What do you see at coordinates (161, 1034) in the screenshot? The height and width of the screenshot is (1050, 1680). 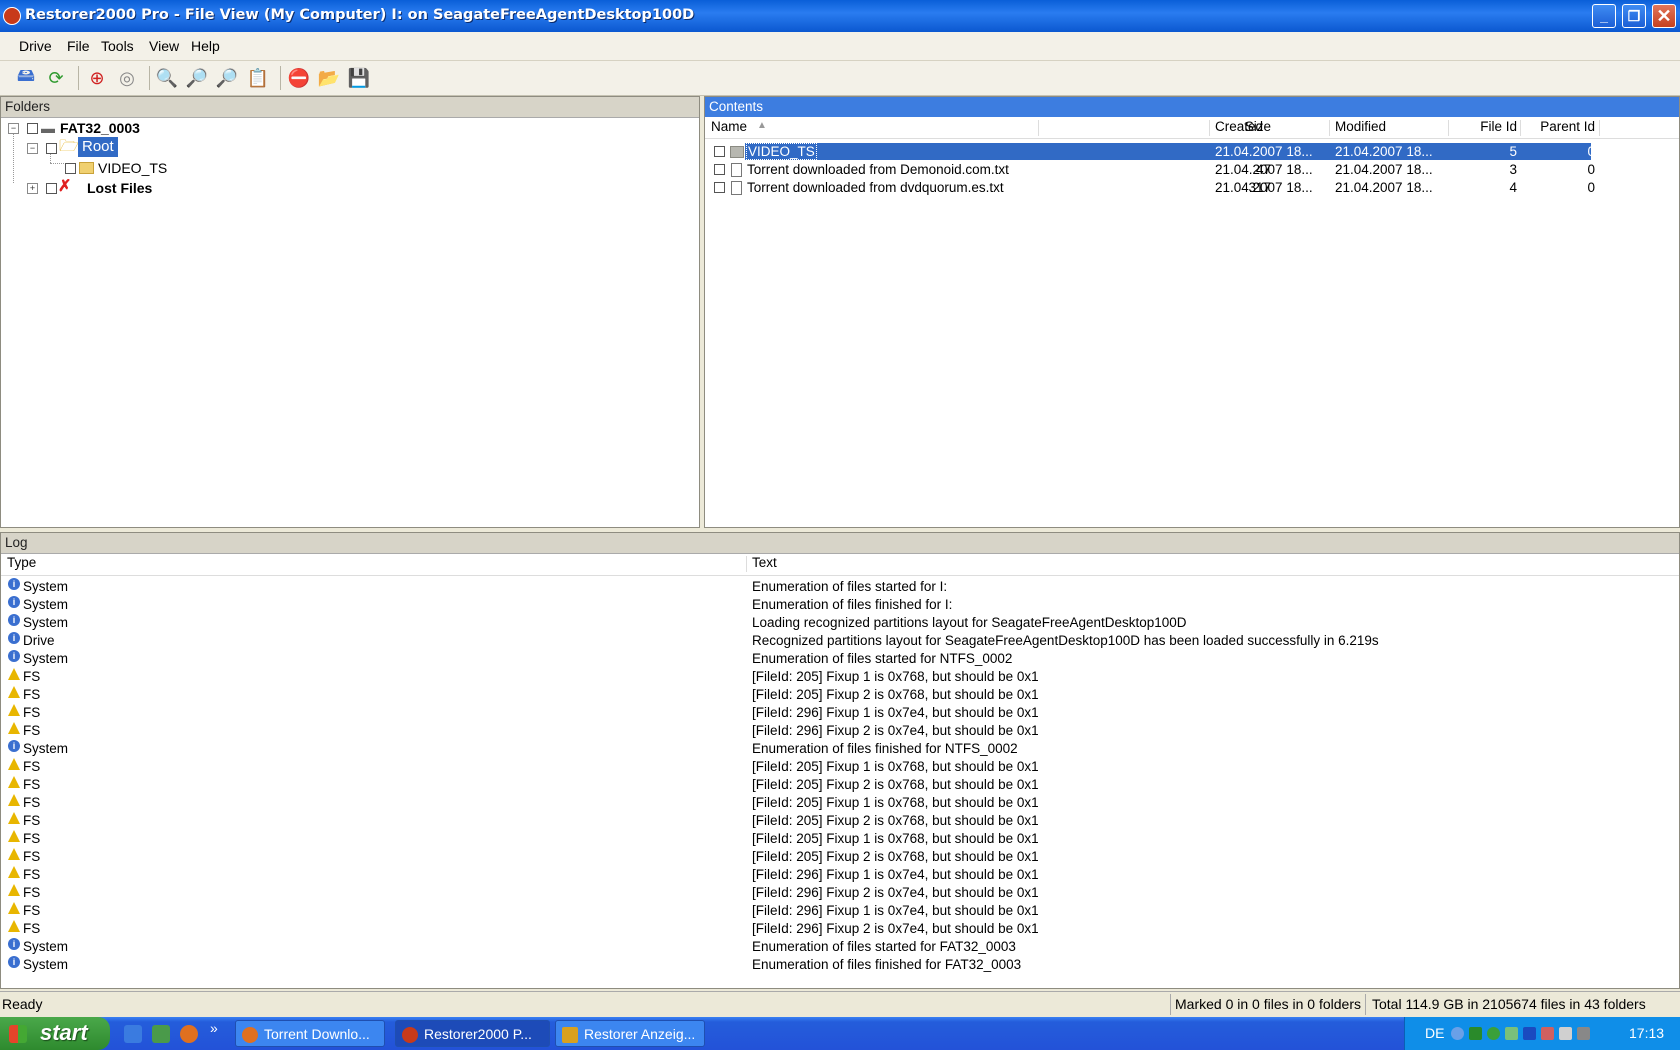 I see `show-desktop-icon` at bounding box center [161, 1034].